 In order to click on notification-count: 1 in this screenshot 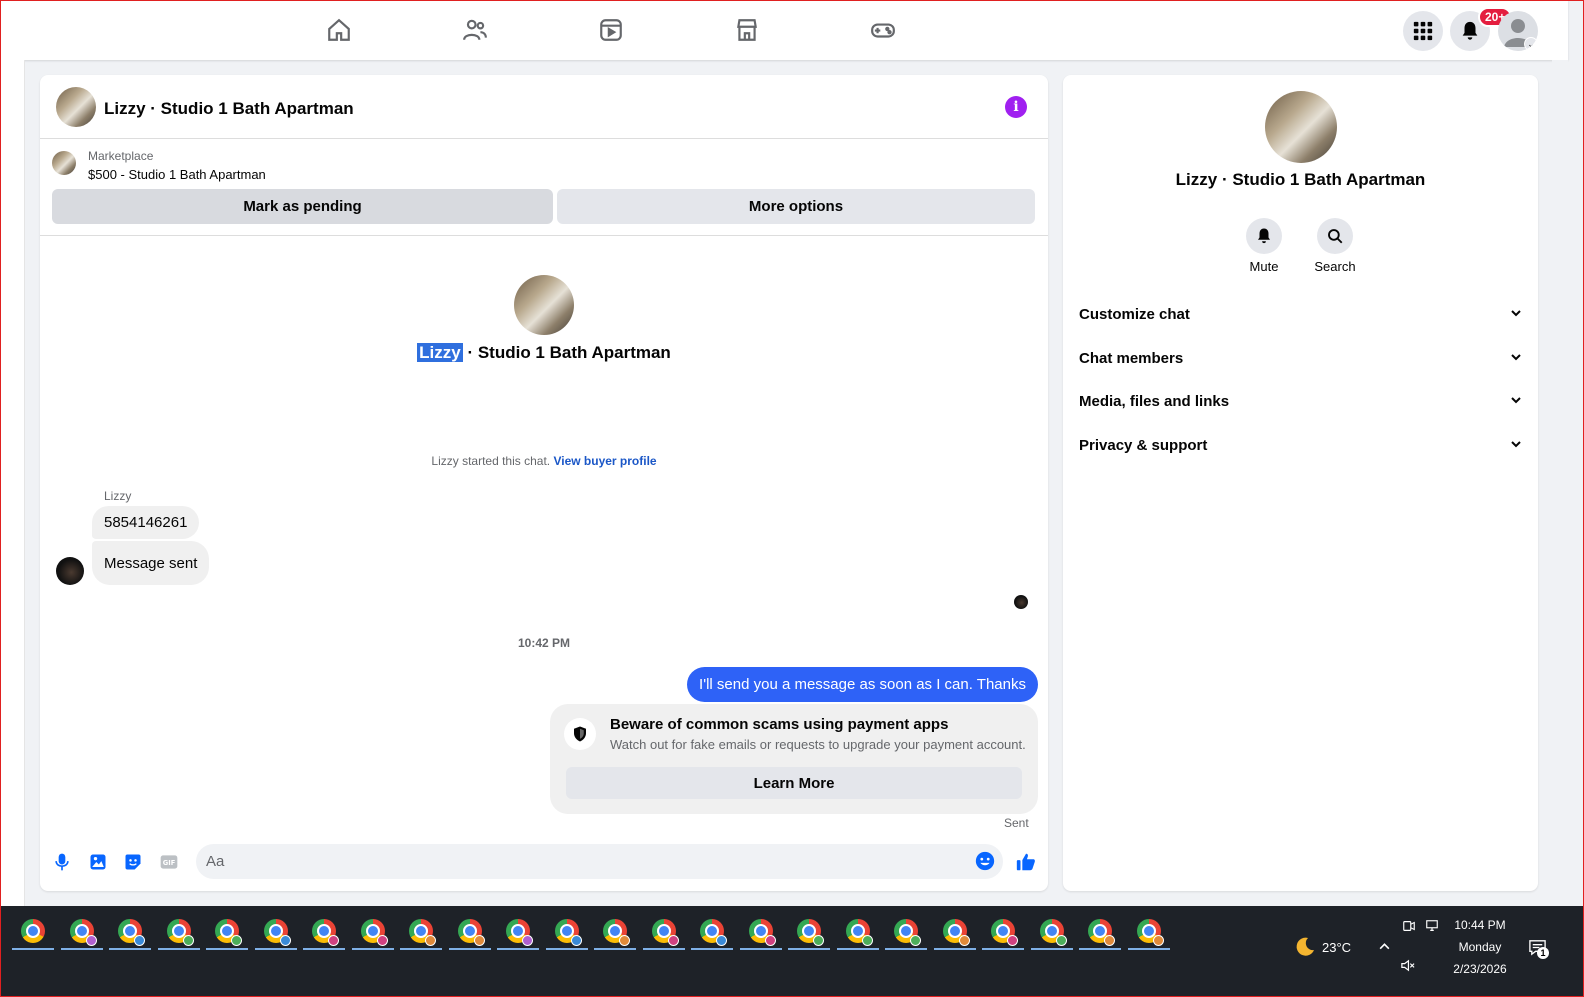, I will do `click(1543, 953)`.